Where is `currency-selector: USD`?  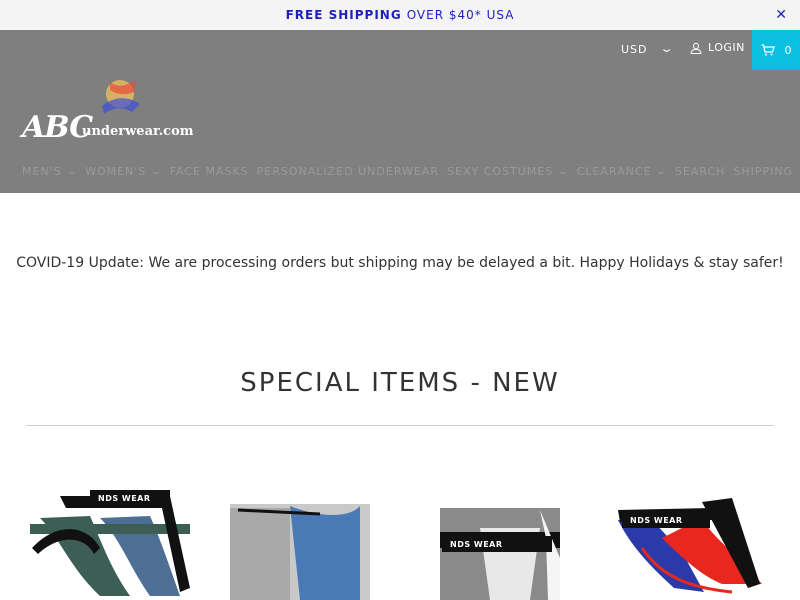 currency-selector: USD is located at coordinates (634, 49).